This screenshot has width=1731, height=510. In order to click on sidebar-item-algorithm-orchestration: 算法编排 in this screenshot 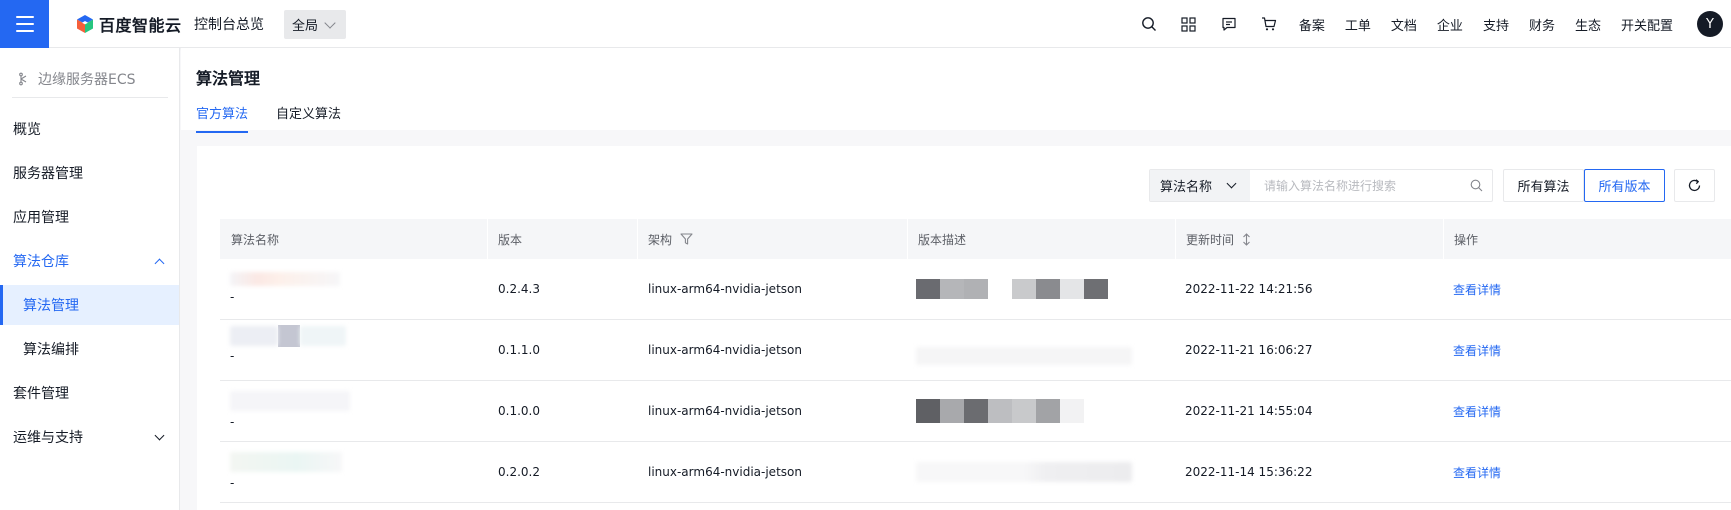, I will do `click(89, 349)`.